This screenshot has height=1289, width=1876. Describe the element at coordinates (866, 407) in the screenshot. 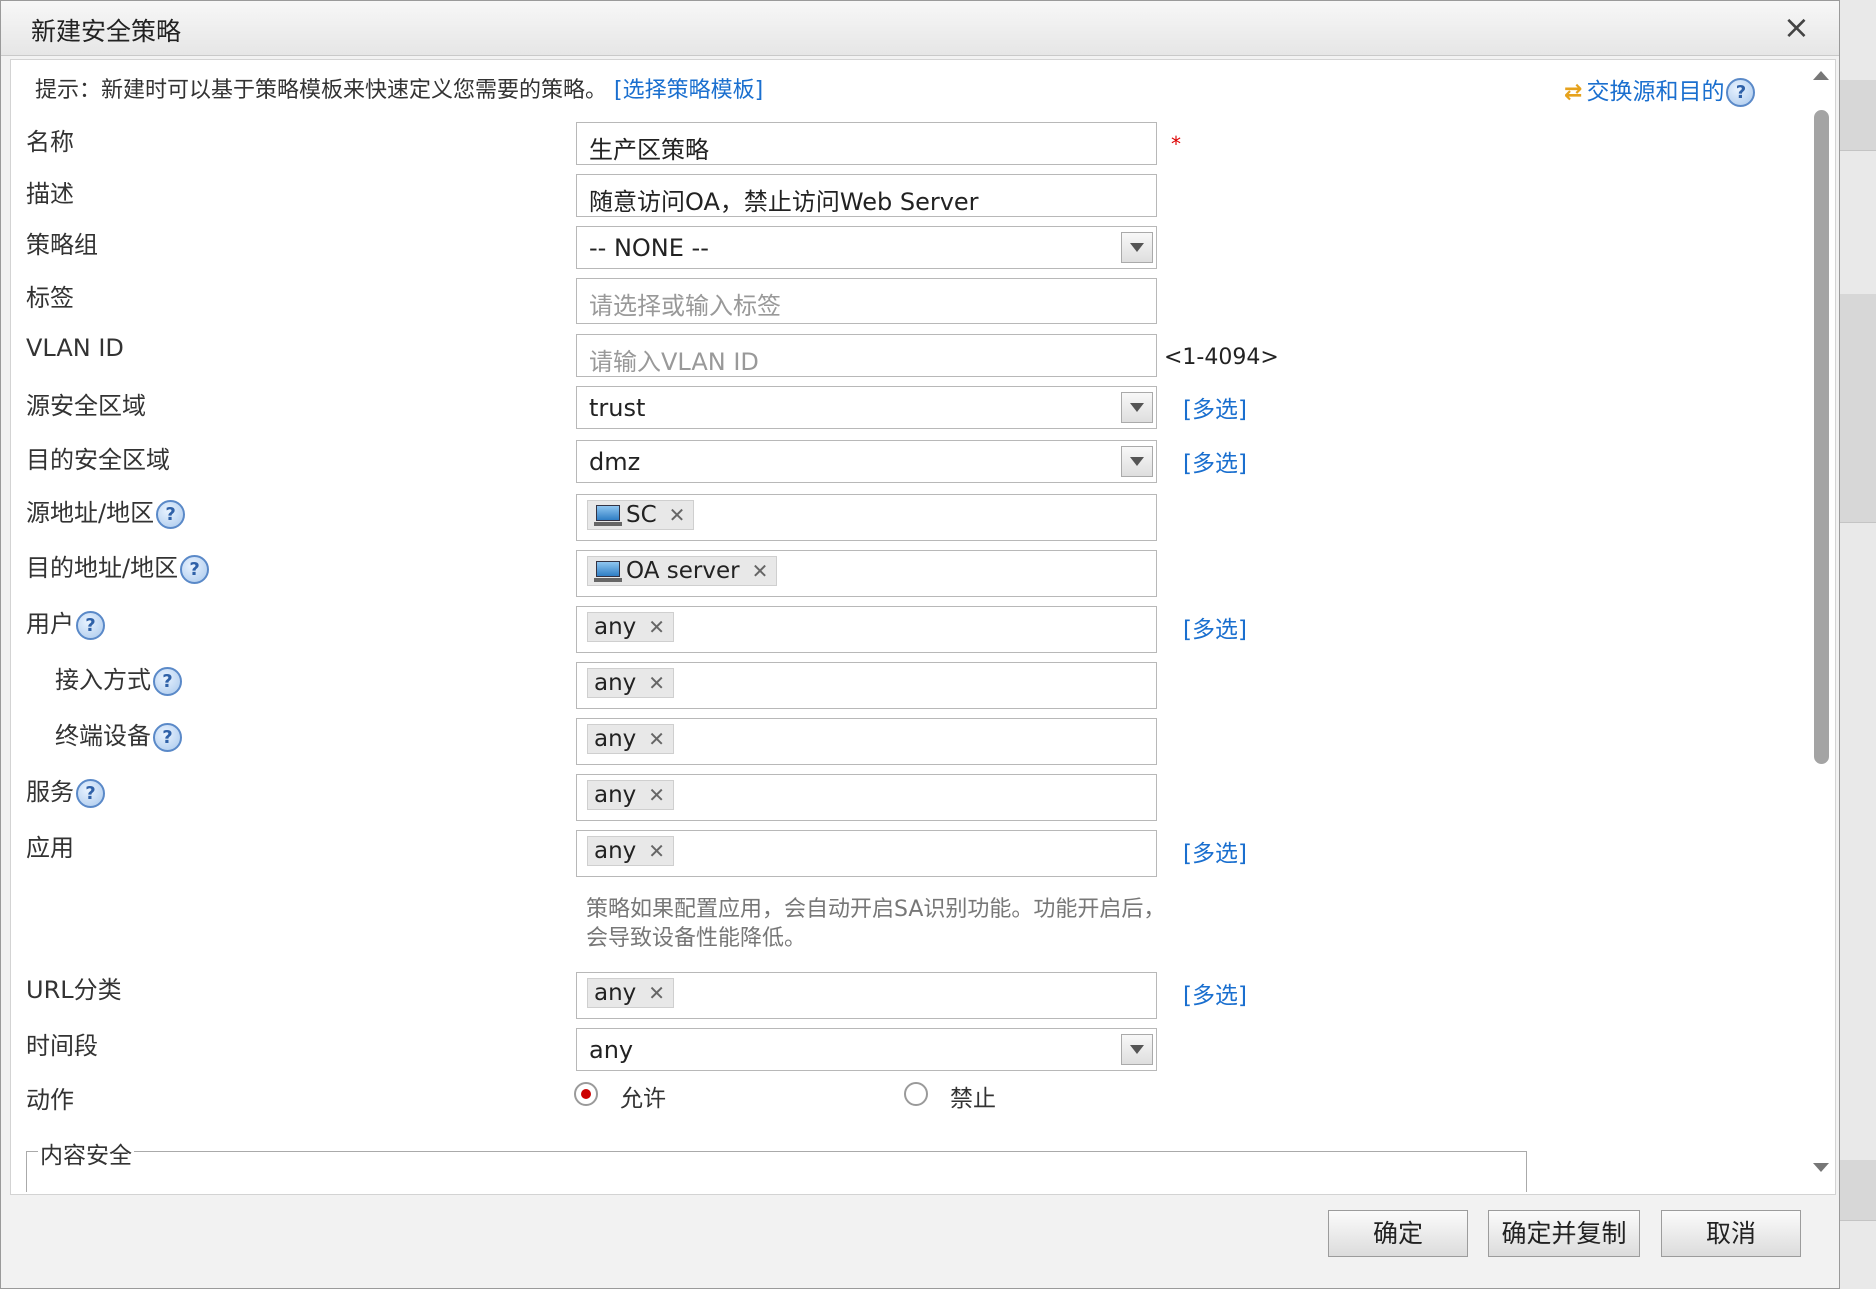

I see `source-zone-select: trust` at that location.